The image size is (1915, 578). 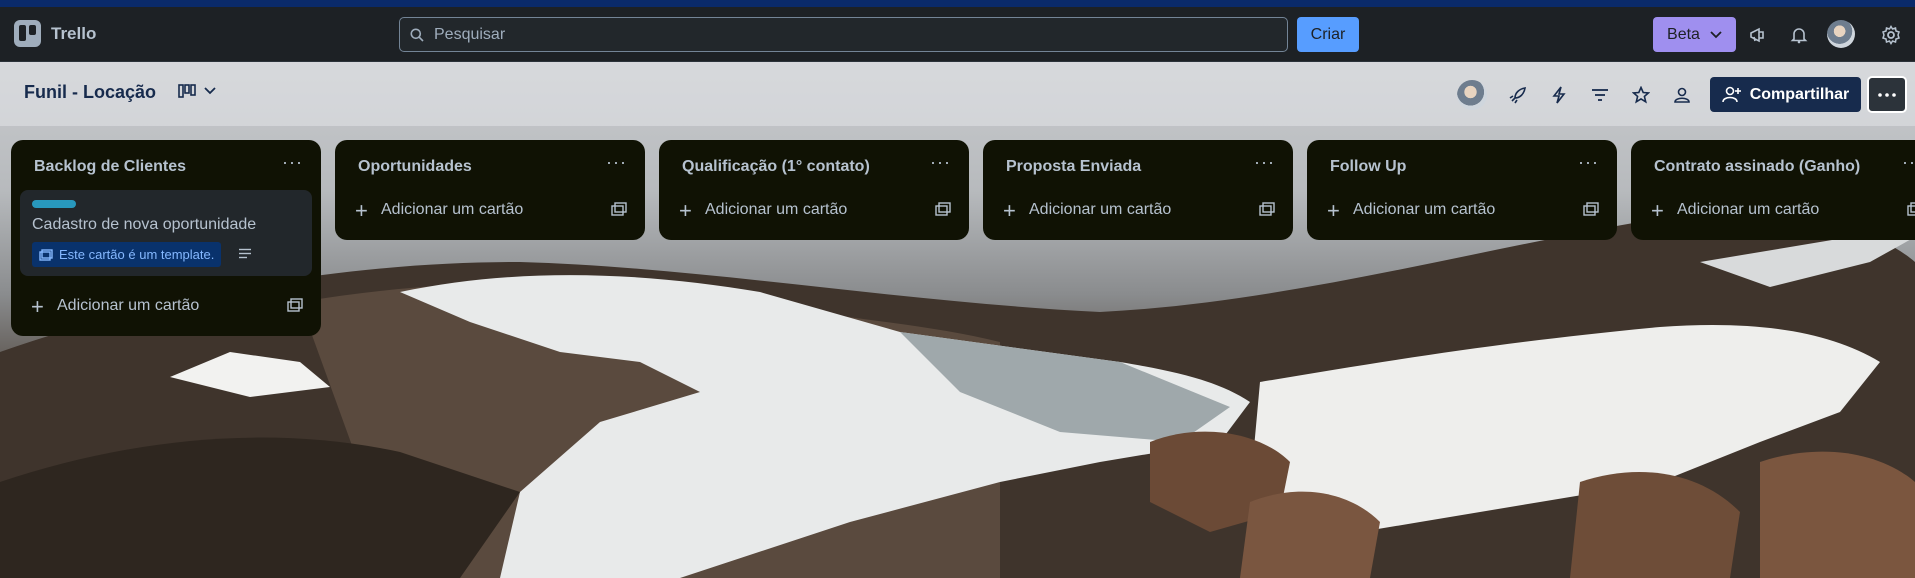 I want to click on bell-icon, so click(x=1799, y=35).